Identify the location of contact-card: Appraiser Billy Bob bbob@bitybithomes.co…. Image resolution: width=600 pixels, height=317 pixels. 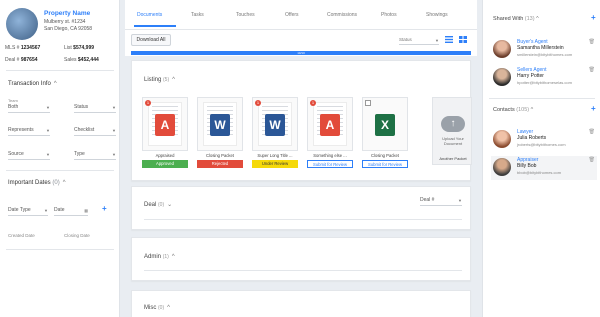
(544, 168).